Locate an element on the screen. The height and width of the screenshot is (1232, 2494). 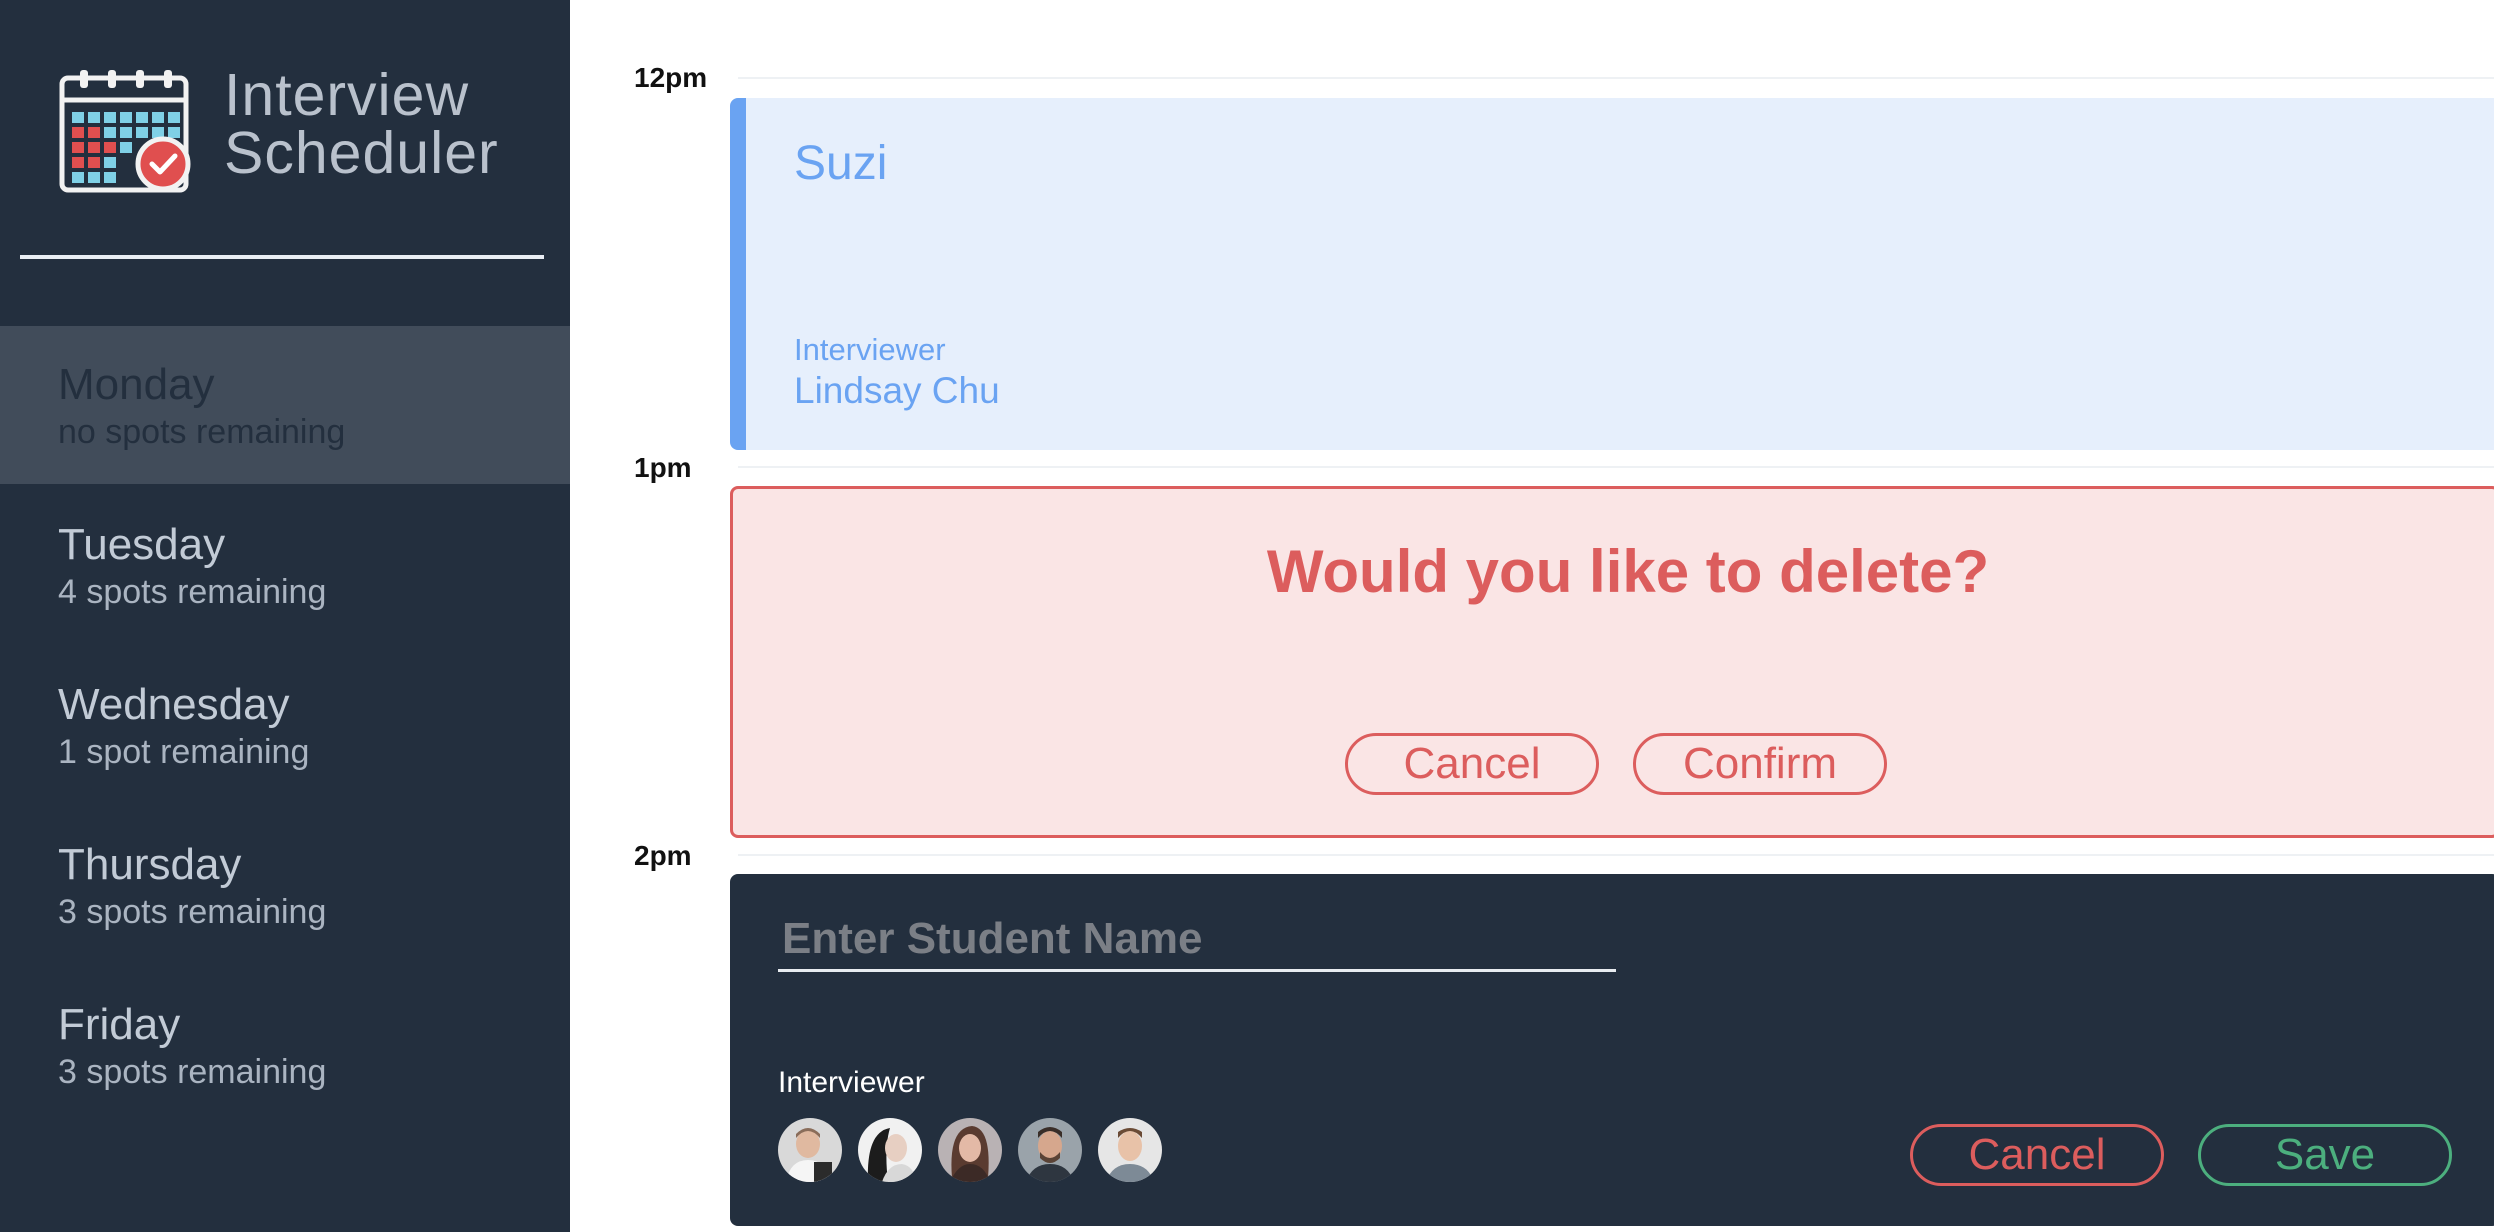
day-item-friday: Friday 3 spots remaining is located at coordinates (285, 1045).